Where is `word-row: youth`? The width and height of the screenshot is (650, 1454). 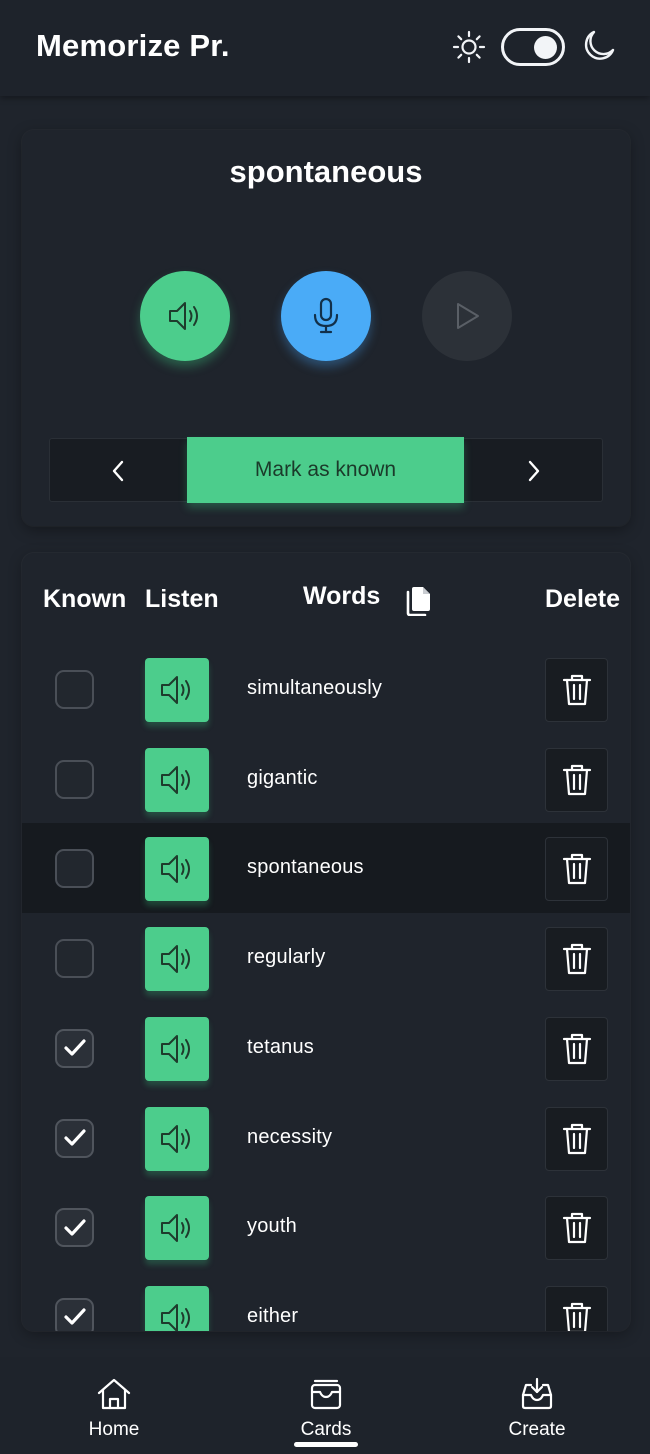 word-row: youth is located at coordinates (326, 1227).